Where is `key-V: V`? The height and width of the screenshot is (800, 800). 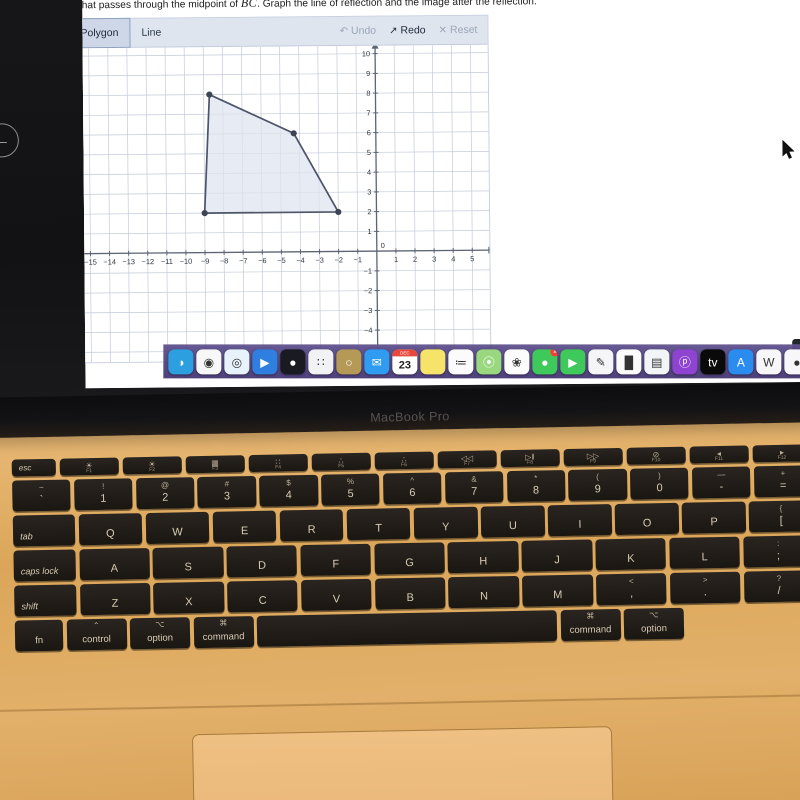
key-V: V is located at coordinates (336, 595).